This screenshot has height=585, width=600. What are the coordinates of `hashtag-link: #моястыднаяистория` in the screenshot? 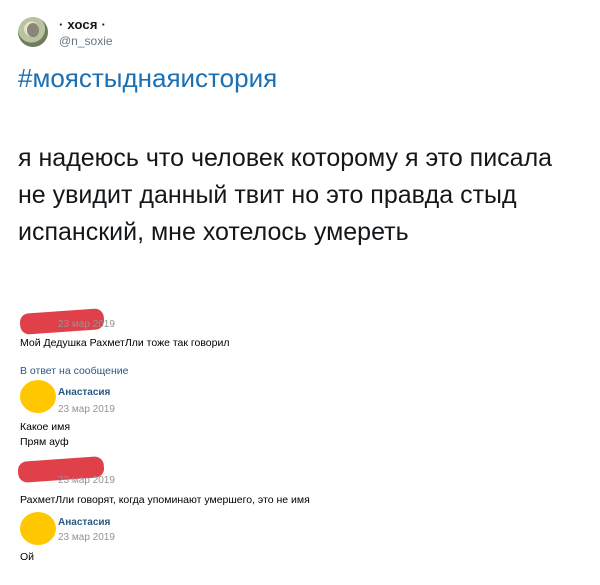 It's located at (147, 78).